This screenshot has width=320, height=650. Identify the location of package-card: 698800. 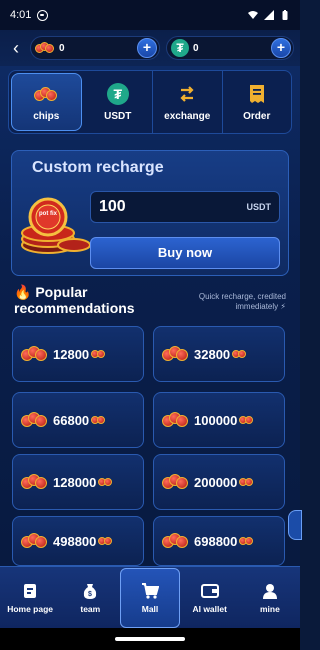
(219, 541).